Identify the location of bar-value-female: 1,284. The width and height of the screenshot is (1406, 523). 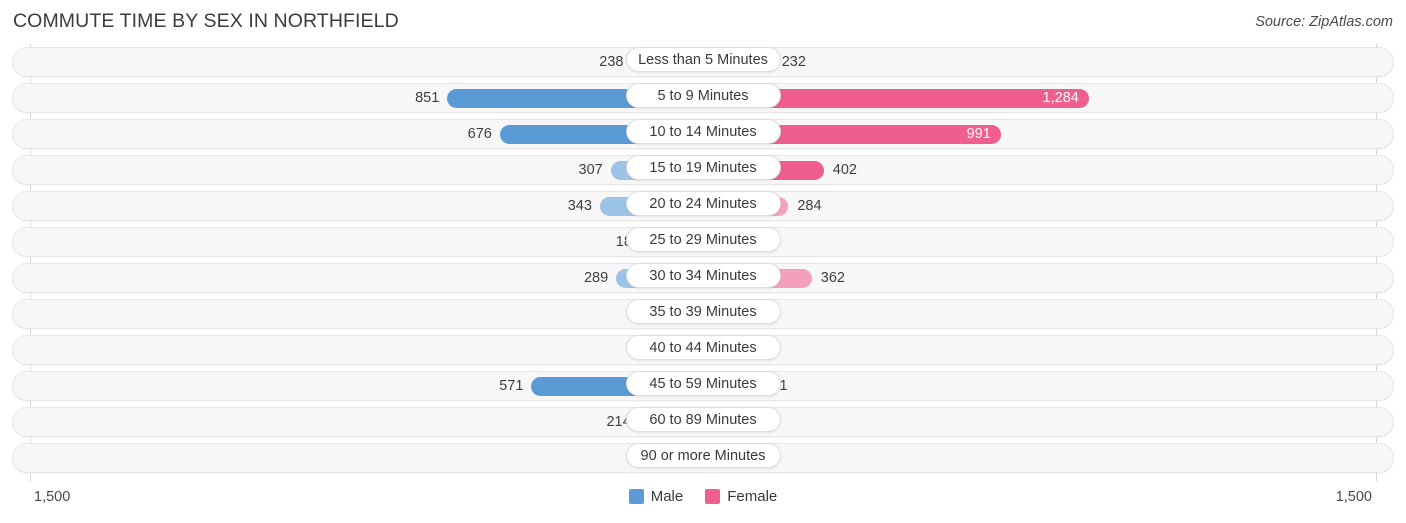
(1060, 98).